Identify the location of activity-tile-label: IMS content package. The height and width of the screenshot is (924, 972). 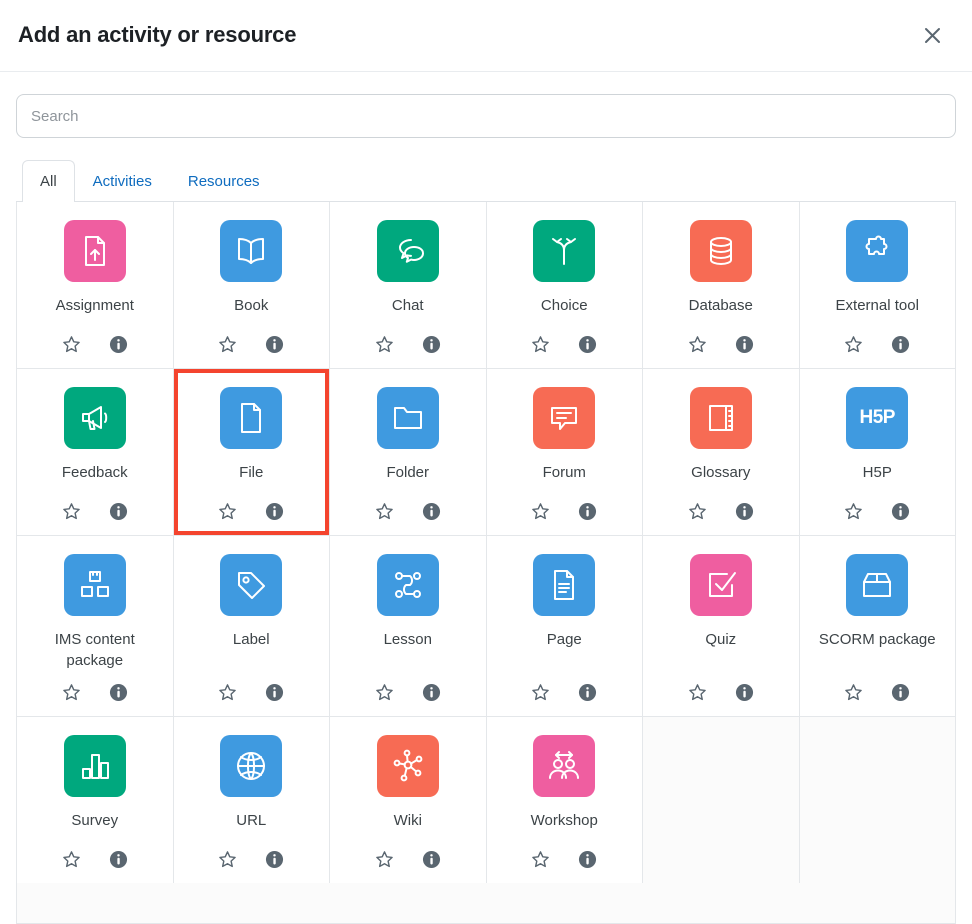
(94, 649).